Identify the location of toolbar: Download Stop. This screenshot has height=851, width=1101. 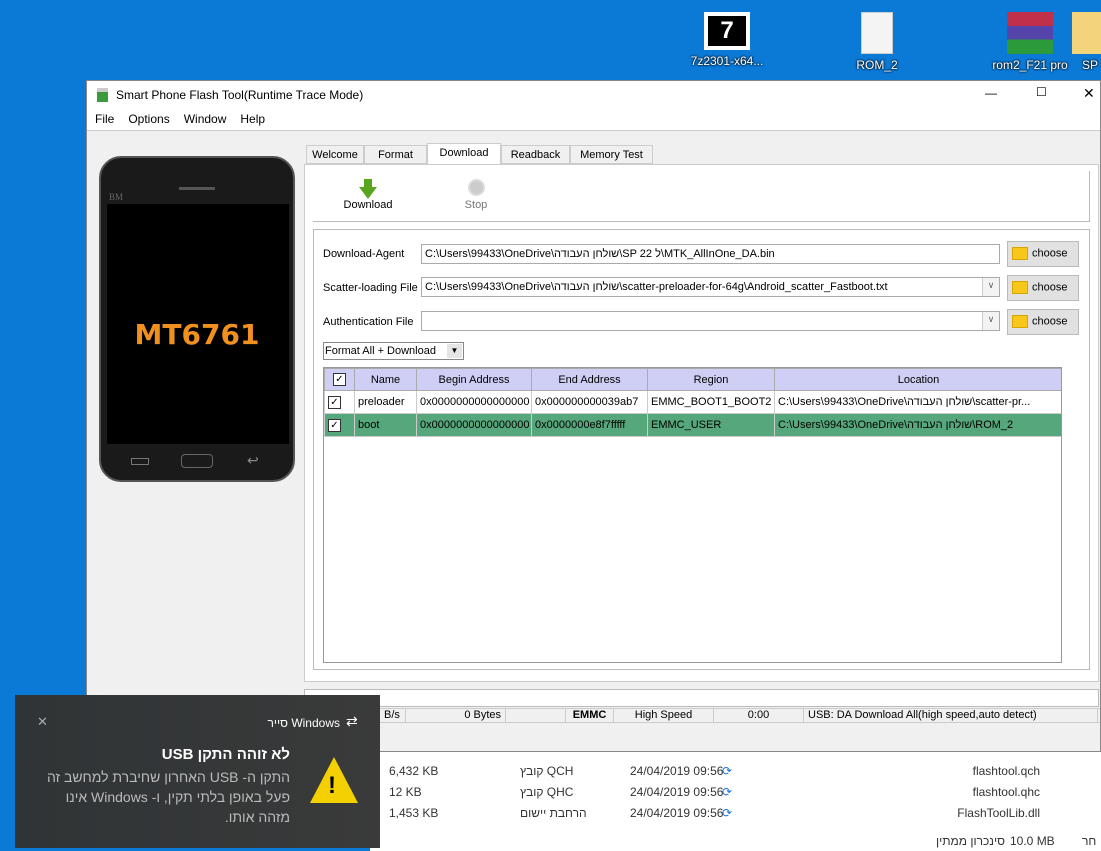
(701, 196).